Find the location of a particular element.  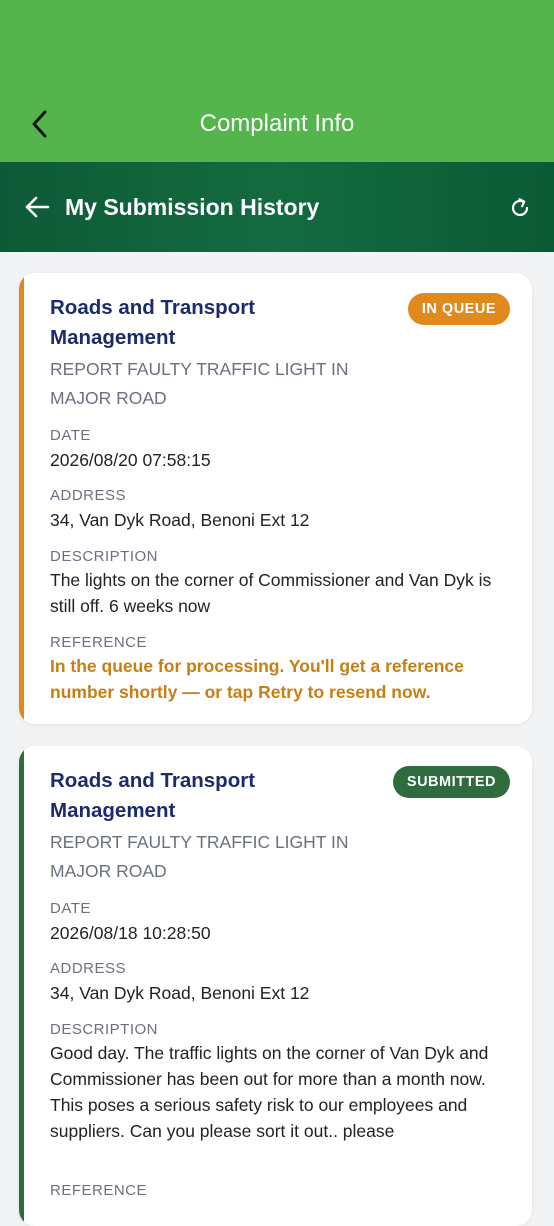

history-header: My Submission History is located at coordinates (277, 207).